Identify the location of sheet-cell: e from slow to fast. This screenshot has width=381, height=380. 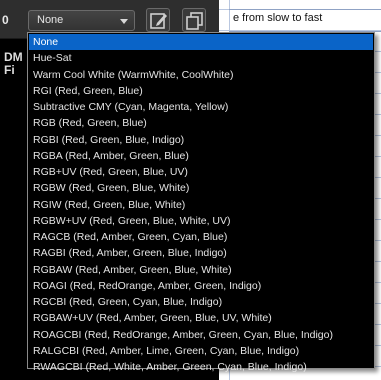
(277, 18).